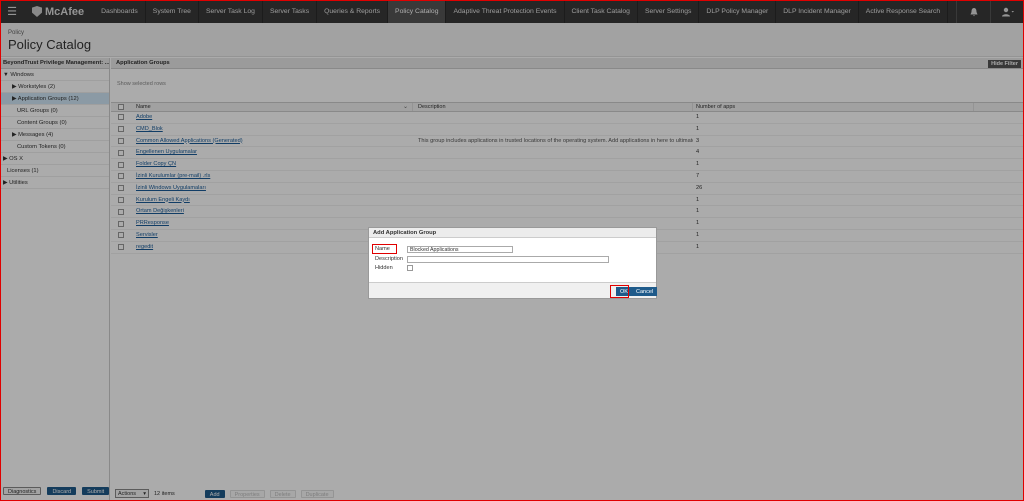  I want to click on name-label-highlight, so click(384, 249).